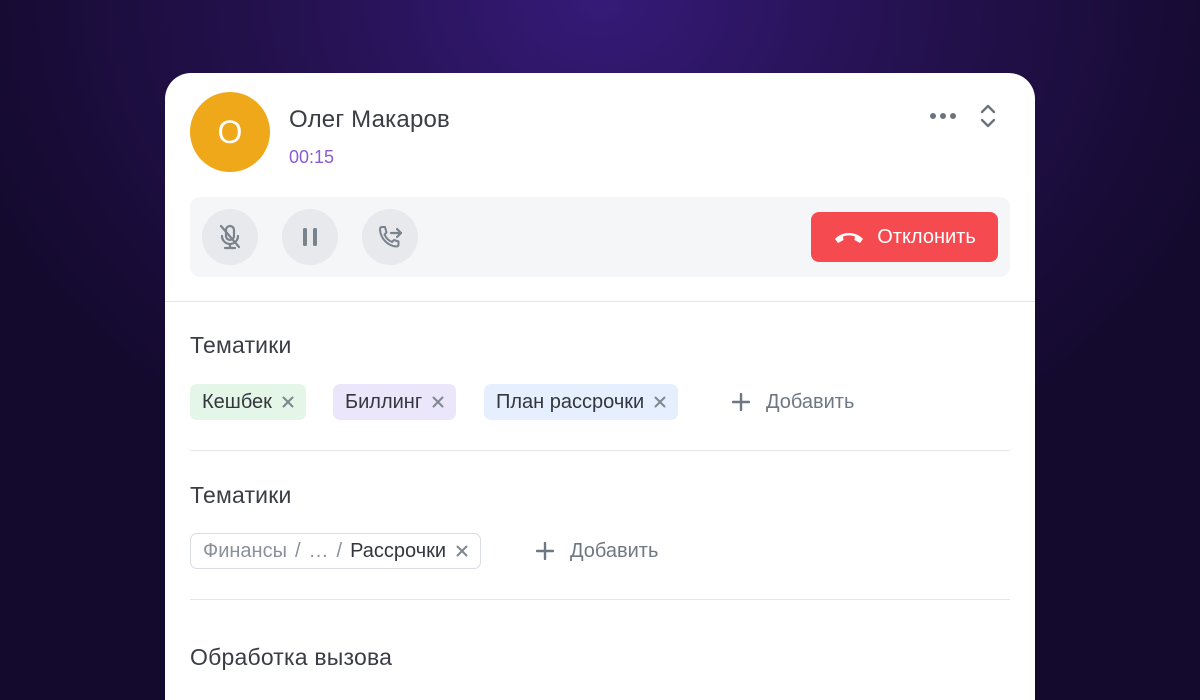 Image resolution: width=1200 pixels, height=700 pixels. I want to click on more-horizontal-icon, so click(943, 116).